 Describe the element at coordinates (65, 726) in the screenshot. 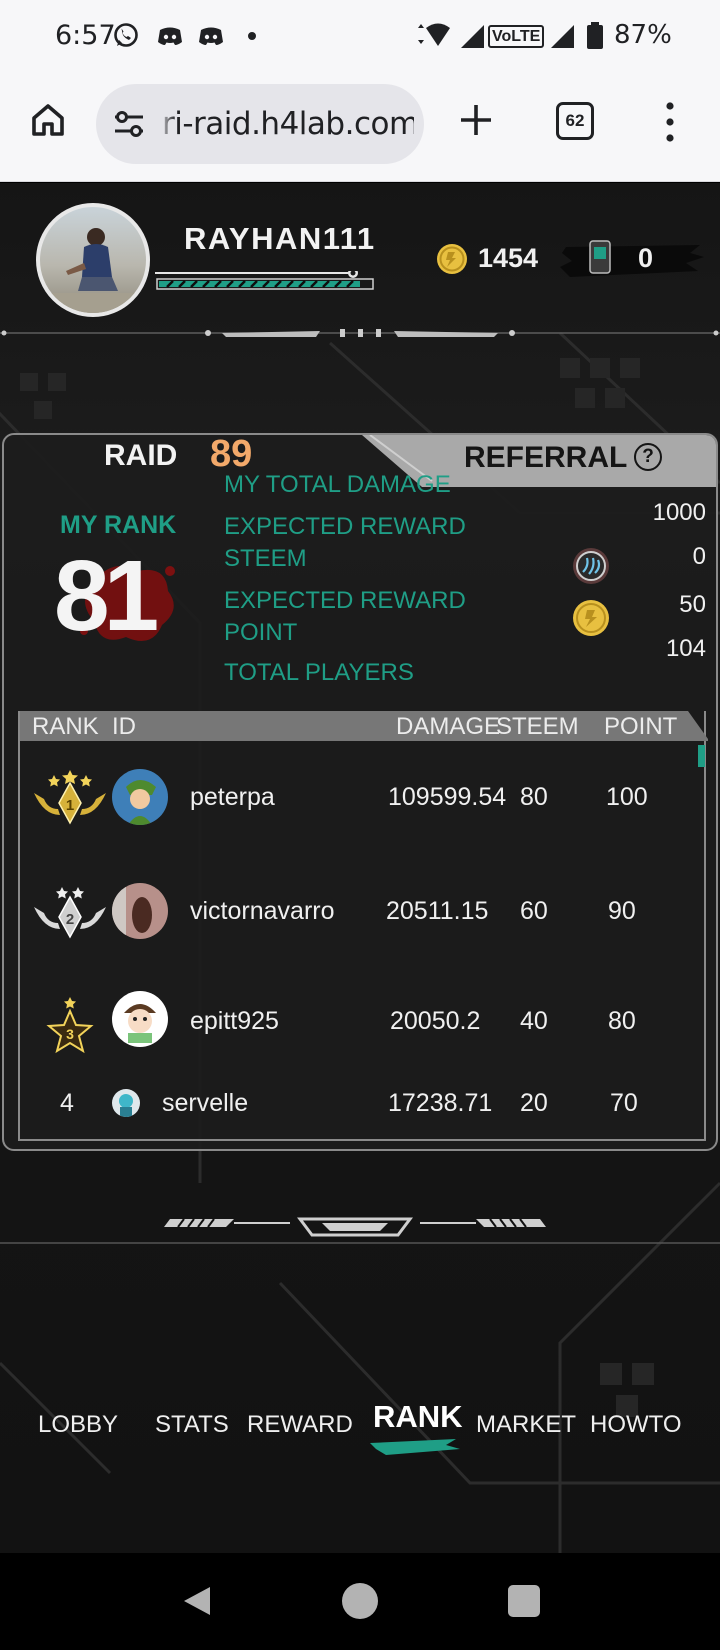

I see `header-rank: RANK` at that location.